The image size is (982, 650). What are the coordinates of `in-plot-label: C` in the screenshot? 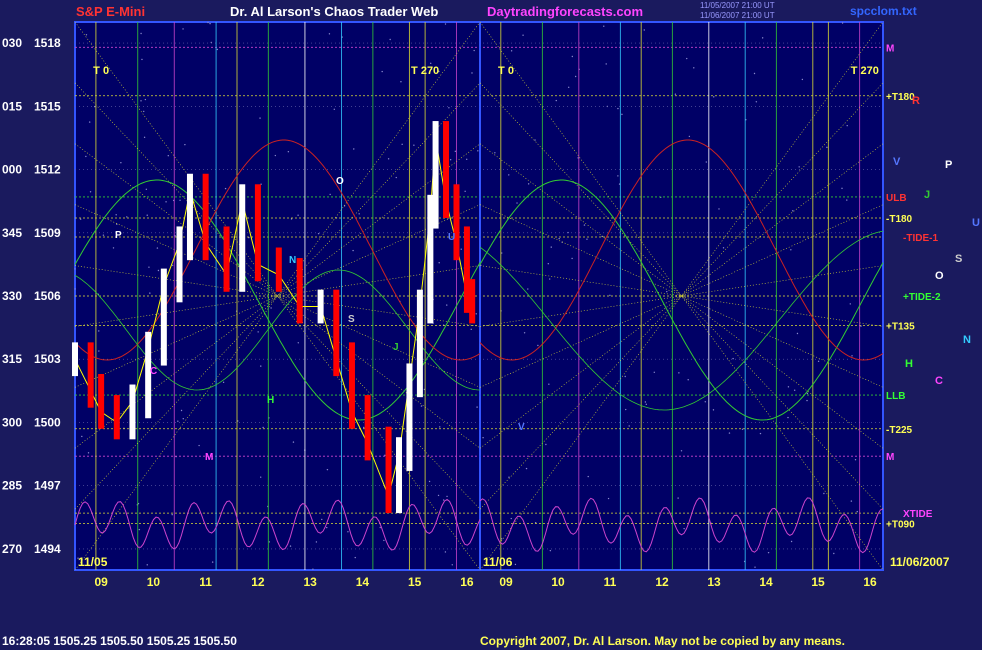 It's located at (153, 371).